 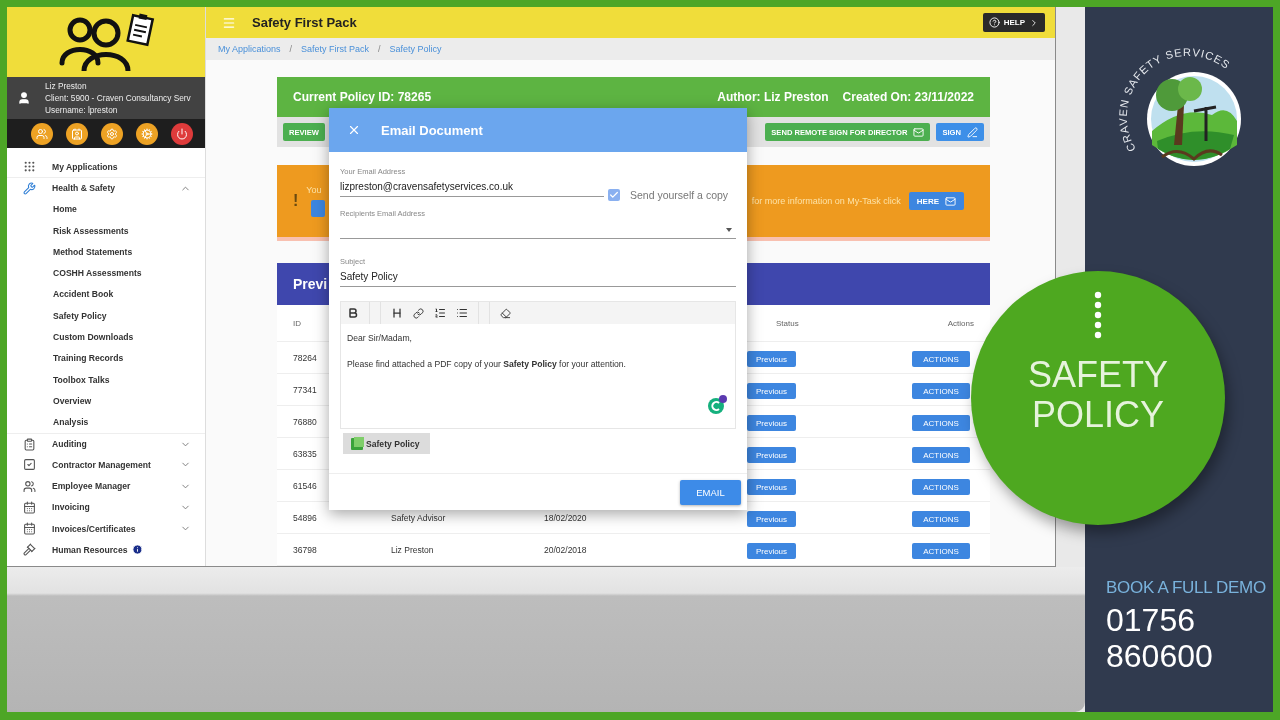 What do you see at coordinates (826, 201) in the screenshot?
I see `notice-text: for more information on My-Task click` at bounding box center [826, 201].